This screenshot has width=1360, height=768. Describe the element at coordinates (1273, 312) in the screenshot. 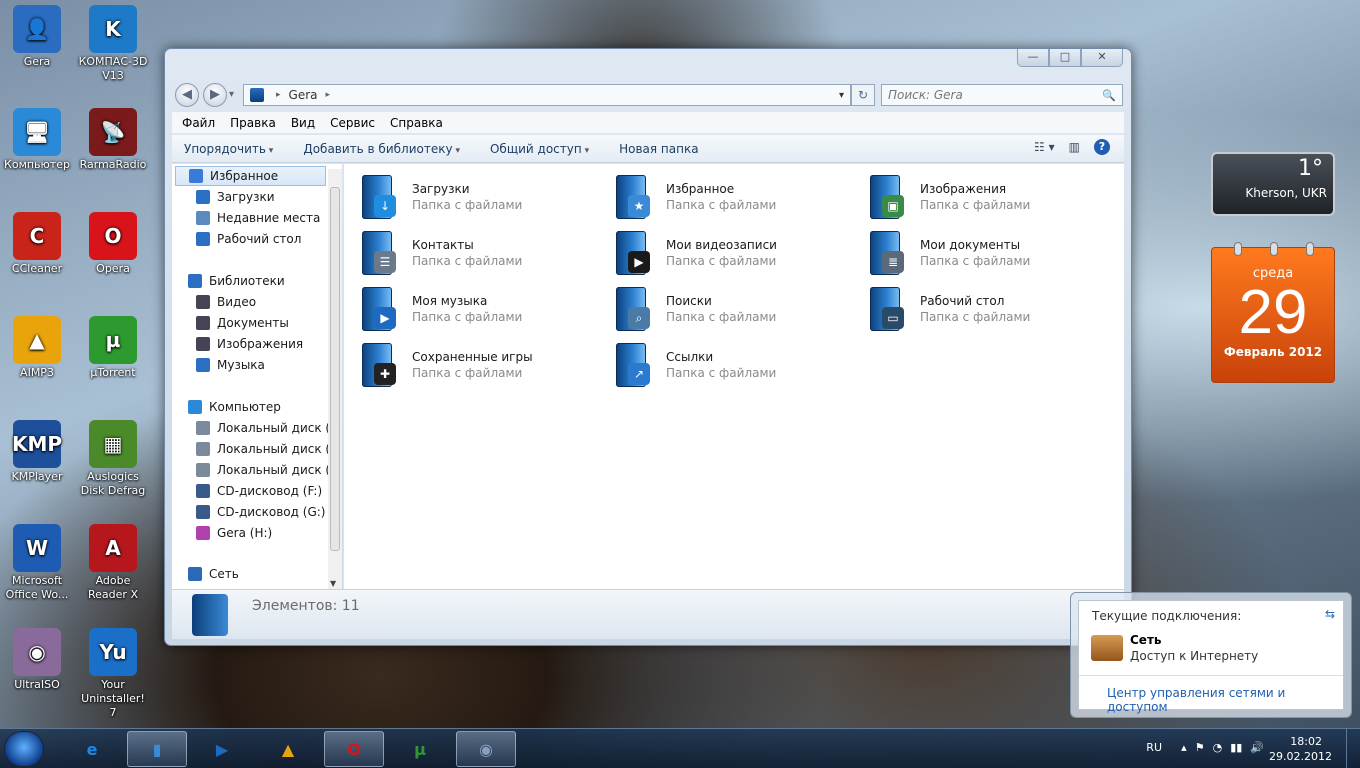

I see `calendar-gadget: среда 29 Февраль 2012` at that location.